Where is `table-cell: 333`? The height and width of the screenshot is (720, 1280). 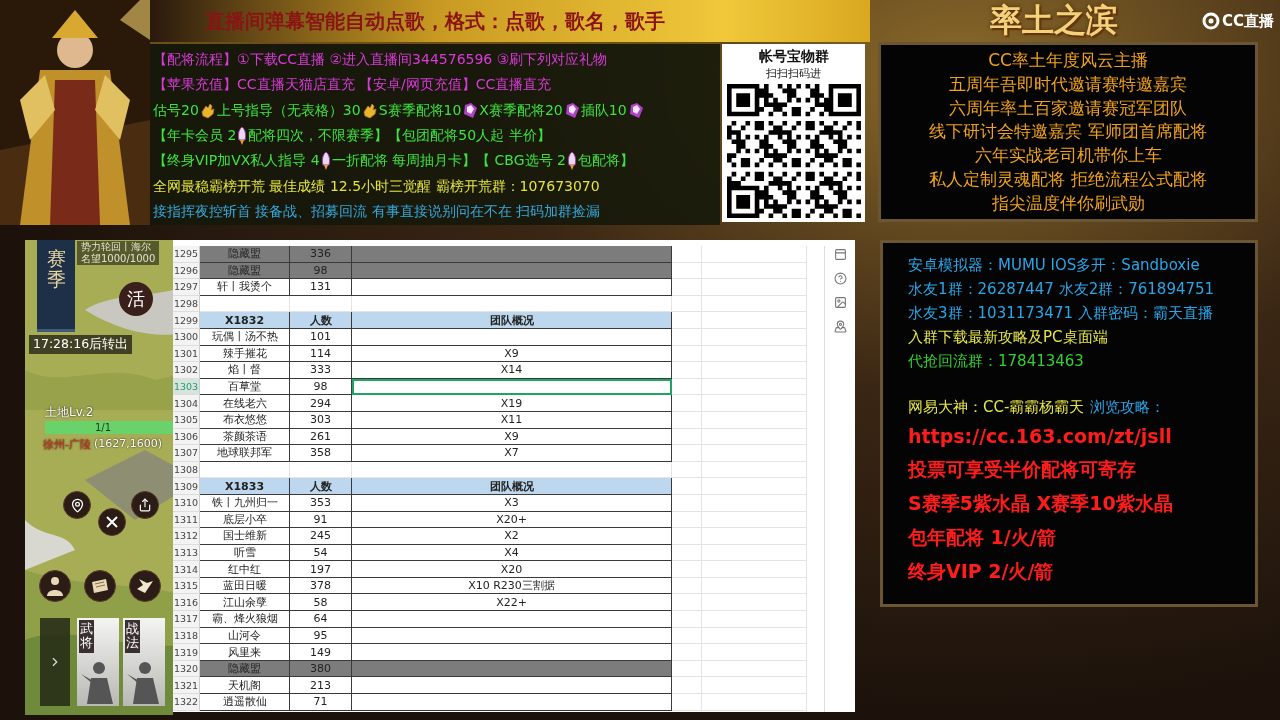
table-cell: 333 is located at coordinates (321, 370).